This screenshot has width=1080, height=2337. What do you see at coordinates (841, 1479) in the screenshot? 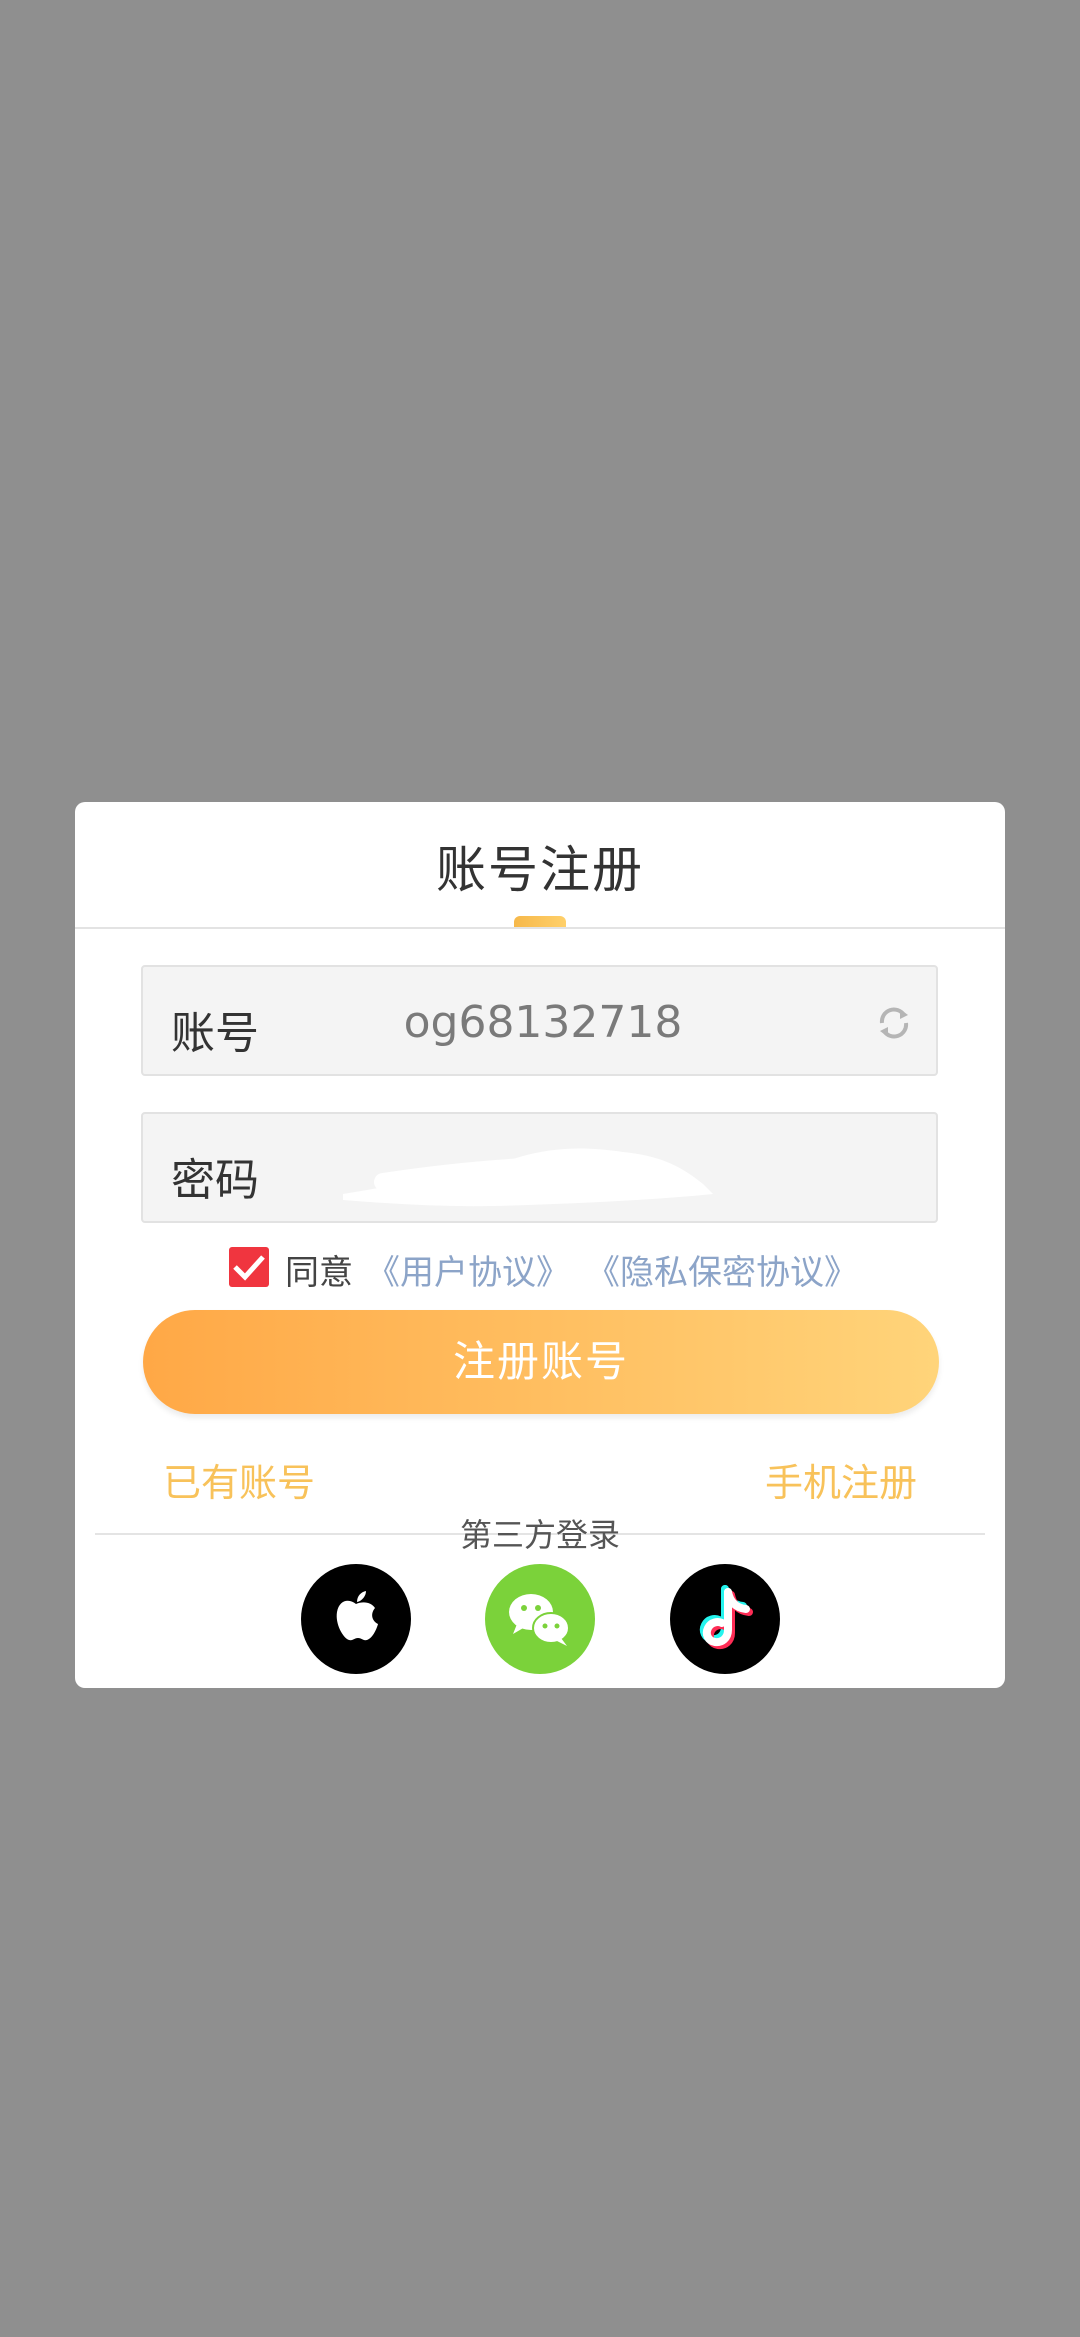
I see `phone-register-link: 手机注册` at bounding box center [841, 1479].